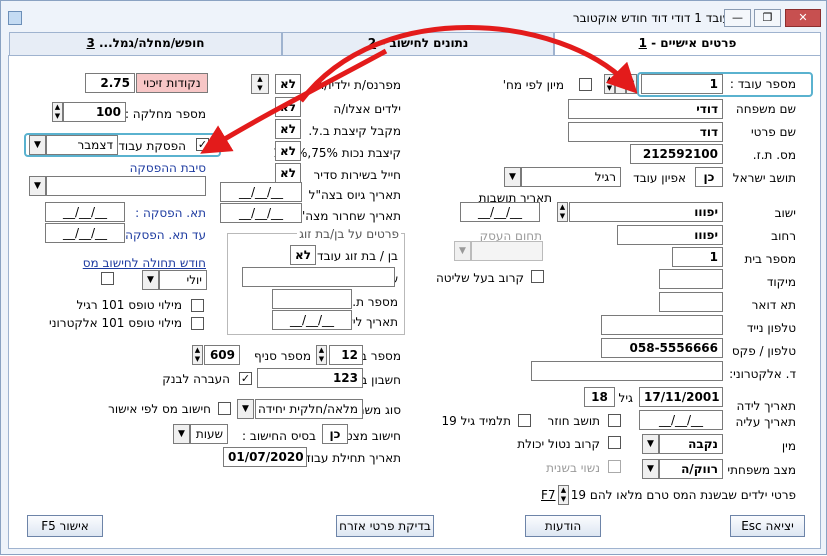  Describe the element at coordinates (419, 89) in the screenshot. I see `annotation-arrows-icon` at that location.